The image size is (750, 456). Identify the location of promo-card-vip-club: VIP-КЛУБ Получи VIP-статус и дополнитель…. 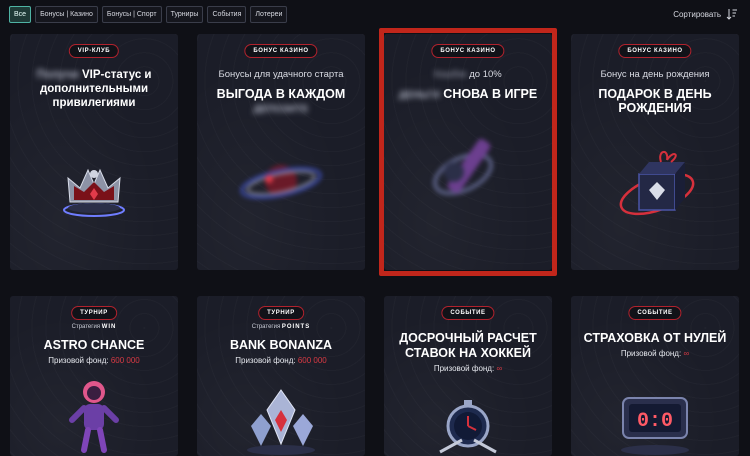
(94, 152).